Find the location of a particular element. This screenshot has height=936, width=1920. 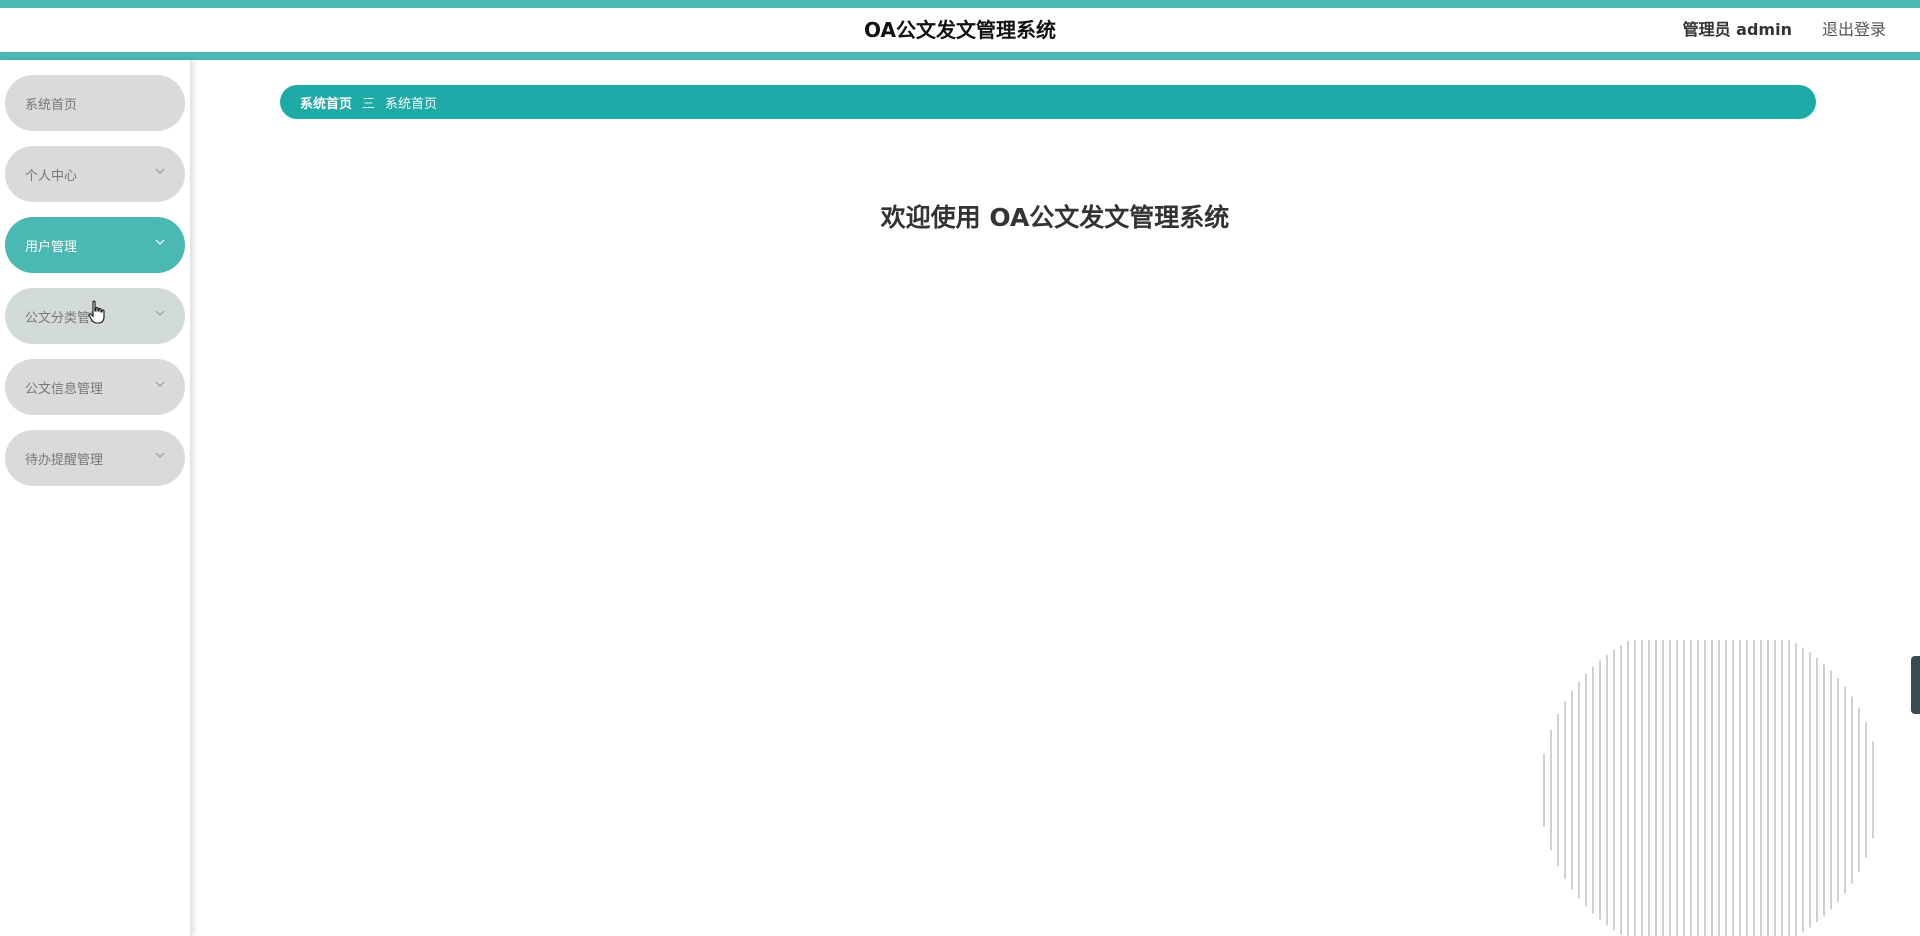

sidebar-item-label: 系统首页 is located at coordinates (51, 105).